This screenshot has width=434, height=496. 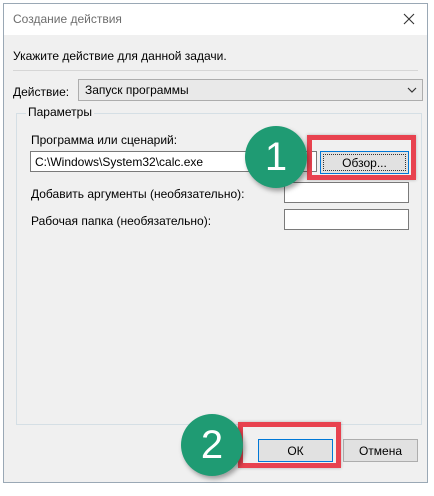 What do you see at coordinates (215, 19) in the screenshot?
I see `title-bar: Создание действия` at bounding box center [215, 19].